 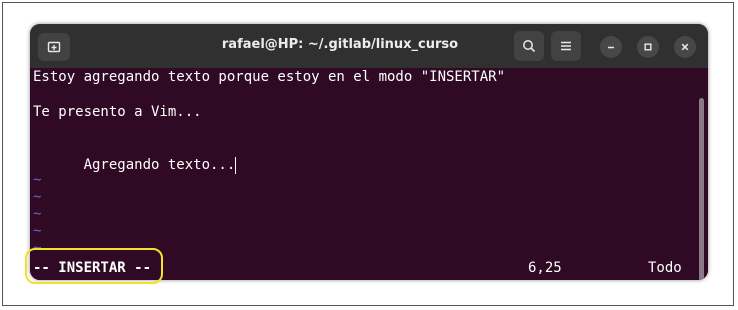 I want to click on text-cursor, so click(x=236, y=165).